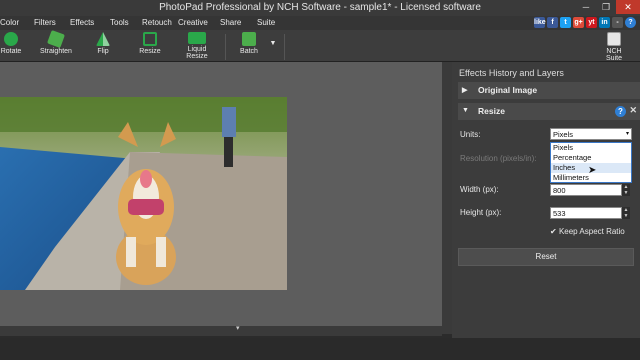 The width and height of the screenshot is (640, 360). I want to click on menu-effects: Effects, so click(82, 22).